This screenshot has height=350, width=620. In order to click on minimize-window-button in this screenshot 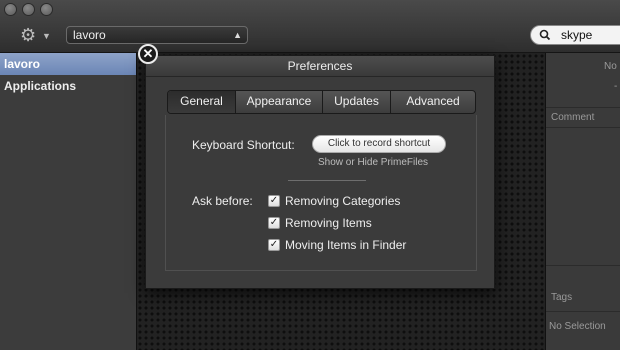, I will do `click(28, 9)`.